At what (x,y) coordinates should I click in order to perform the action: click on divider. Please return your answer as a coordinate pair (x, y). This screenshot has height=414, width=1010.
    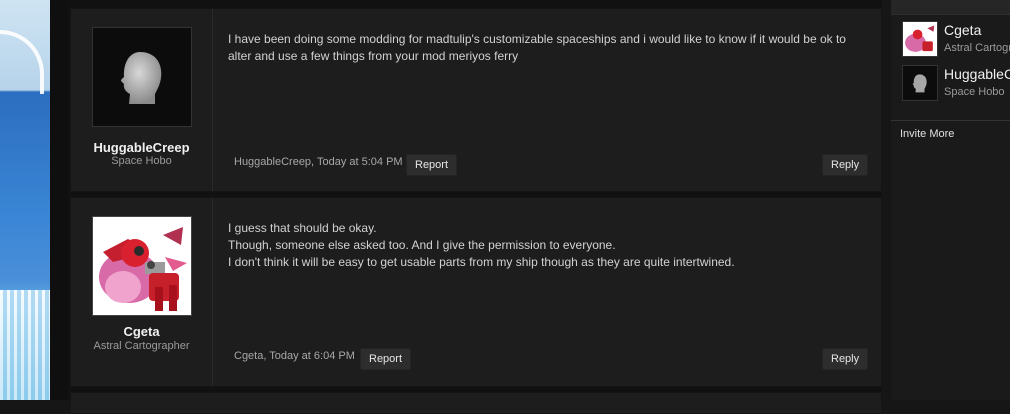
    Looking at the image, I should click on (950, 120).